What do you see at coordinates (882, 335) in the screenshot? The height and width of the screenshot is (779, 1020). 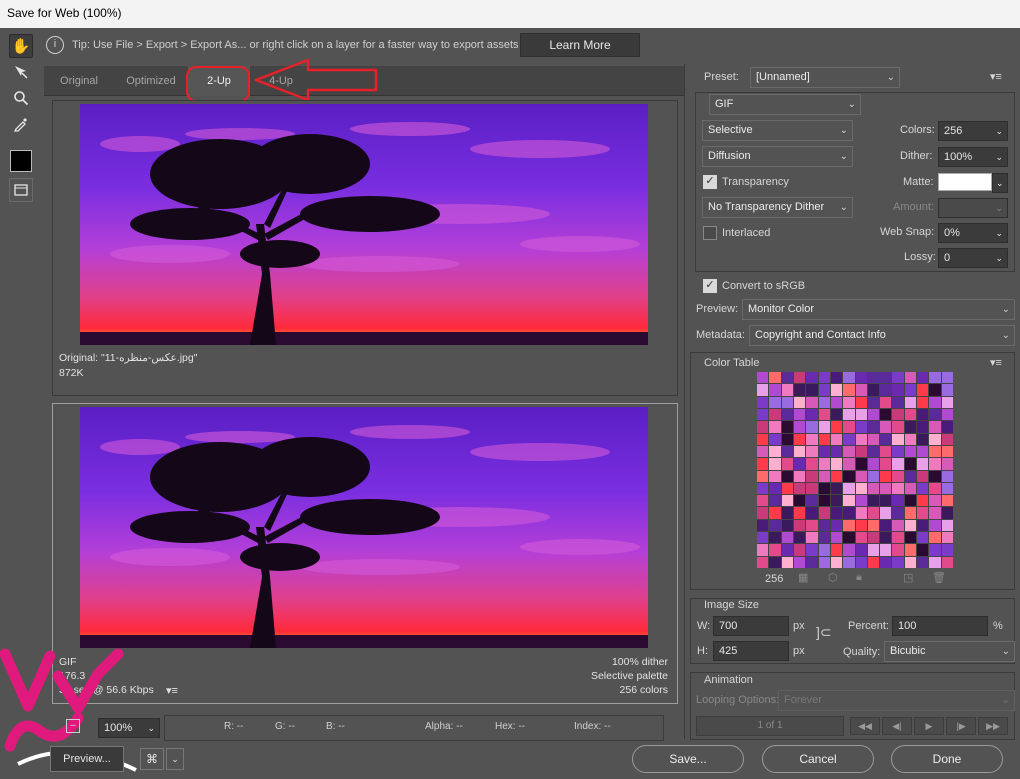 I see `metadata-select: Copyright and Contact Info ⌄` at bounding box center [882, 335].